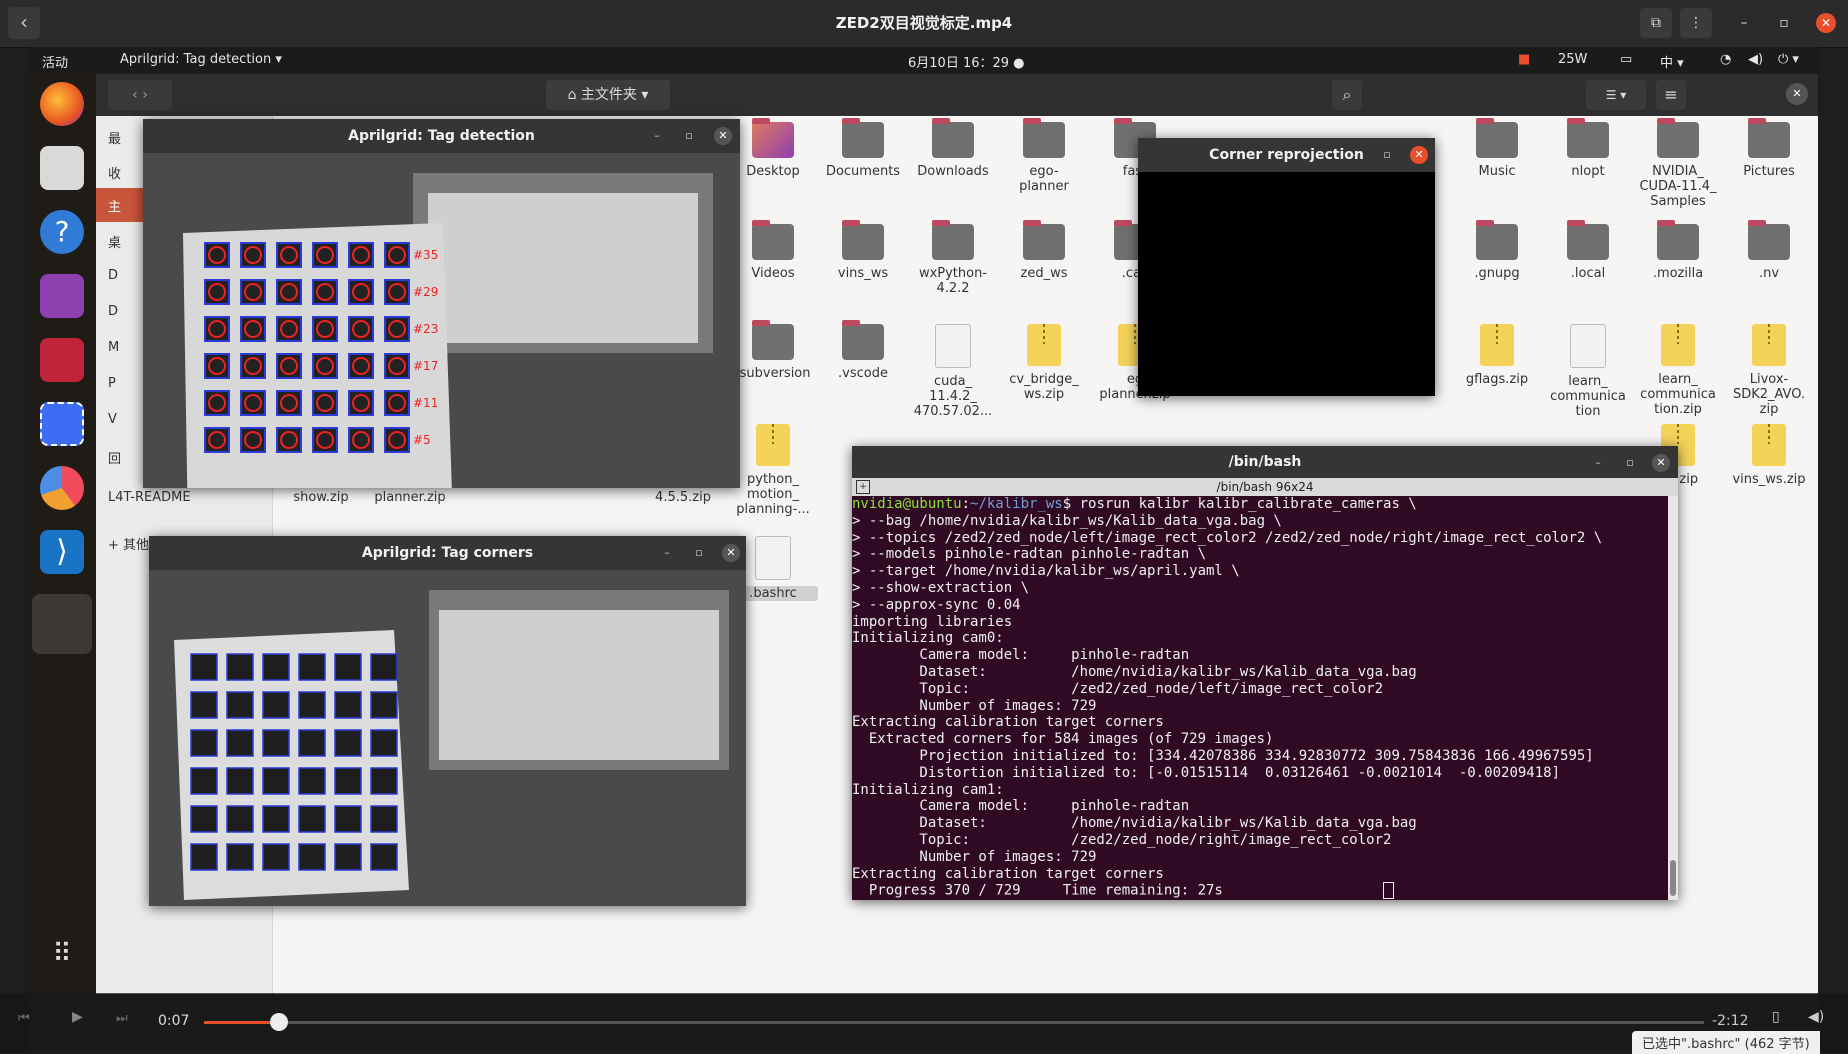 The width and height of the screenshot is (1848, 1054). Describe the element at coordinates (140, 95) in the screenshot. I see `back-forward-buttons: ‹ ›` at that location.